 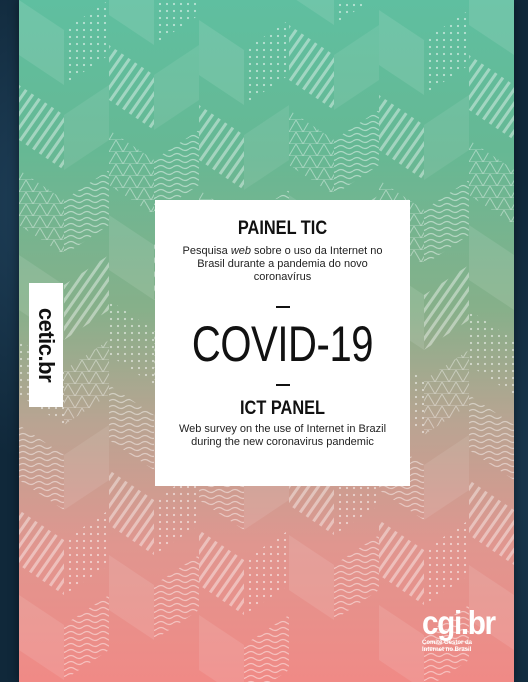 What do you see at coordinates (459, 622) in the screenshot?
I see `cgi-logo-mark: cgi.br` at bounding box center [459, 622].